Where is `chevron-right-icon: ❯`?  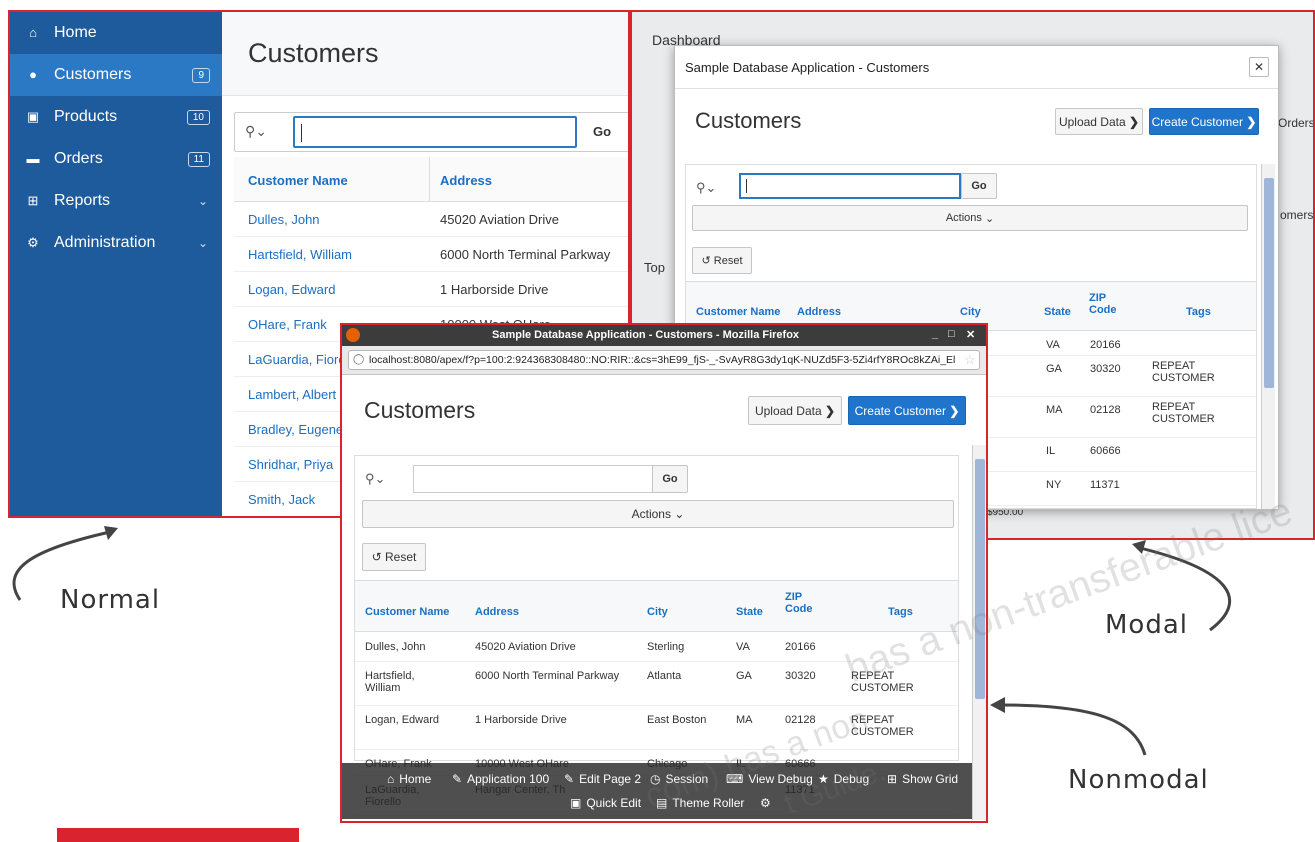 chevron-right-icon: ❯ is located at coordinates (1134, 121).